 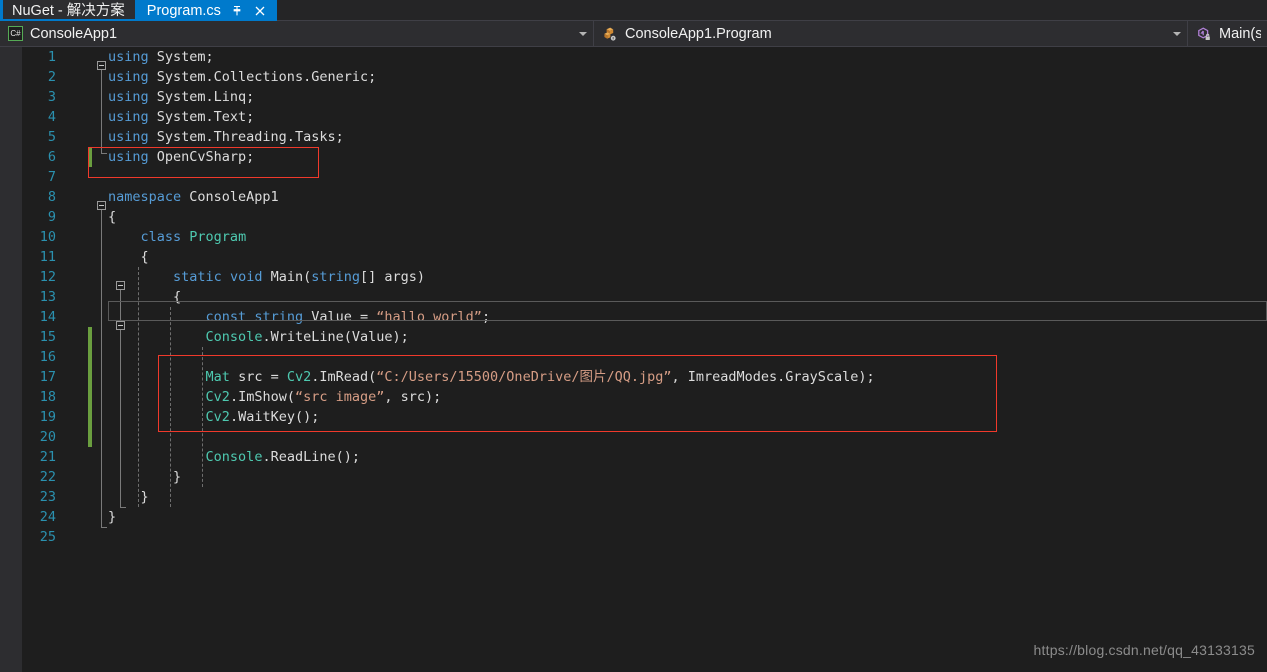 I want to click on token-str: “C:/Users/15500/OneDrive/图片/QQ.jpg”, so click(x=524, y=377).